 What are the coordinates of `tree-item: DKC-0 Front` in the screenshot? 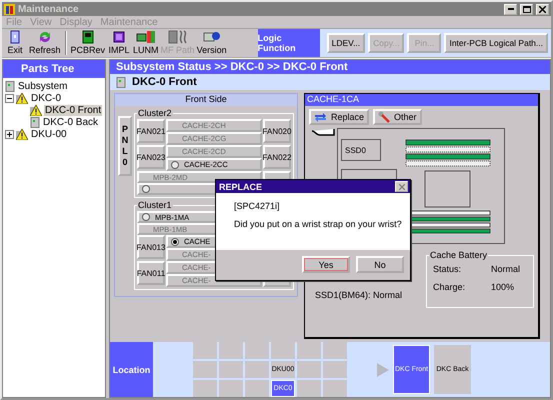 It's located at (73, 110).